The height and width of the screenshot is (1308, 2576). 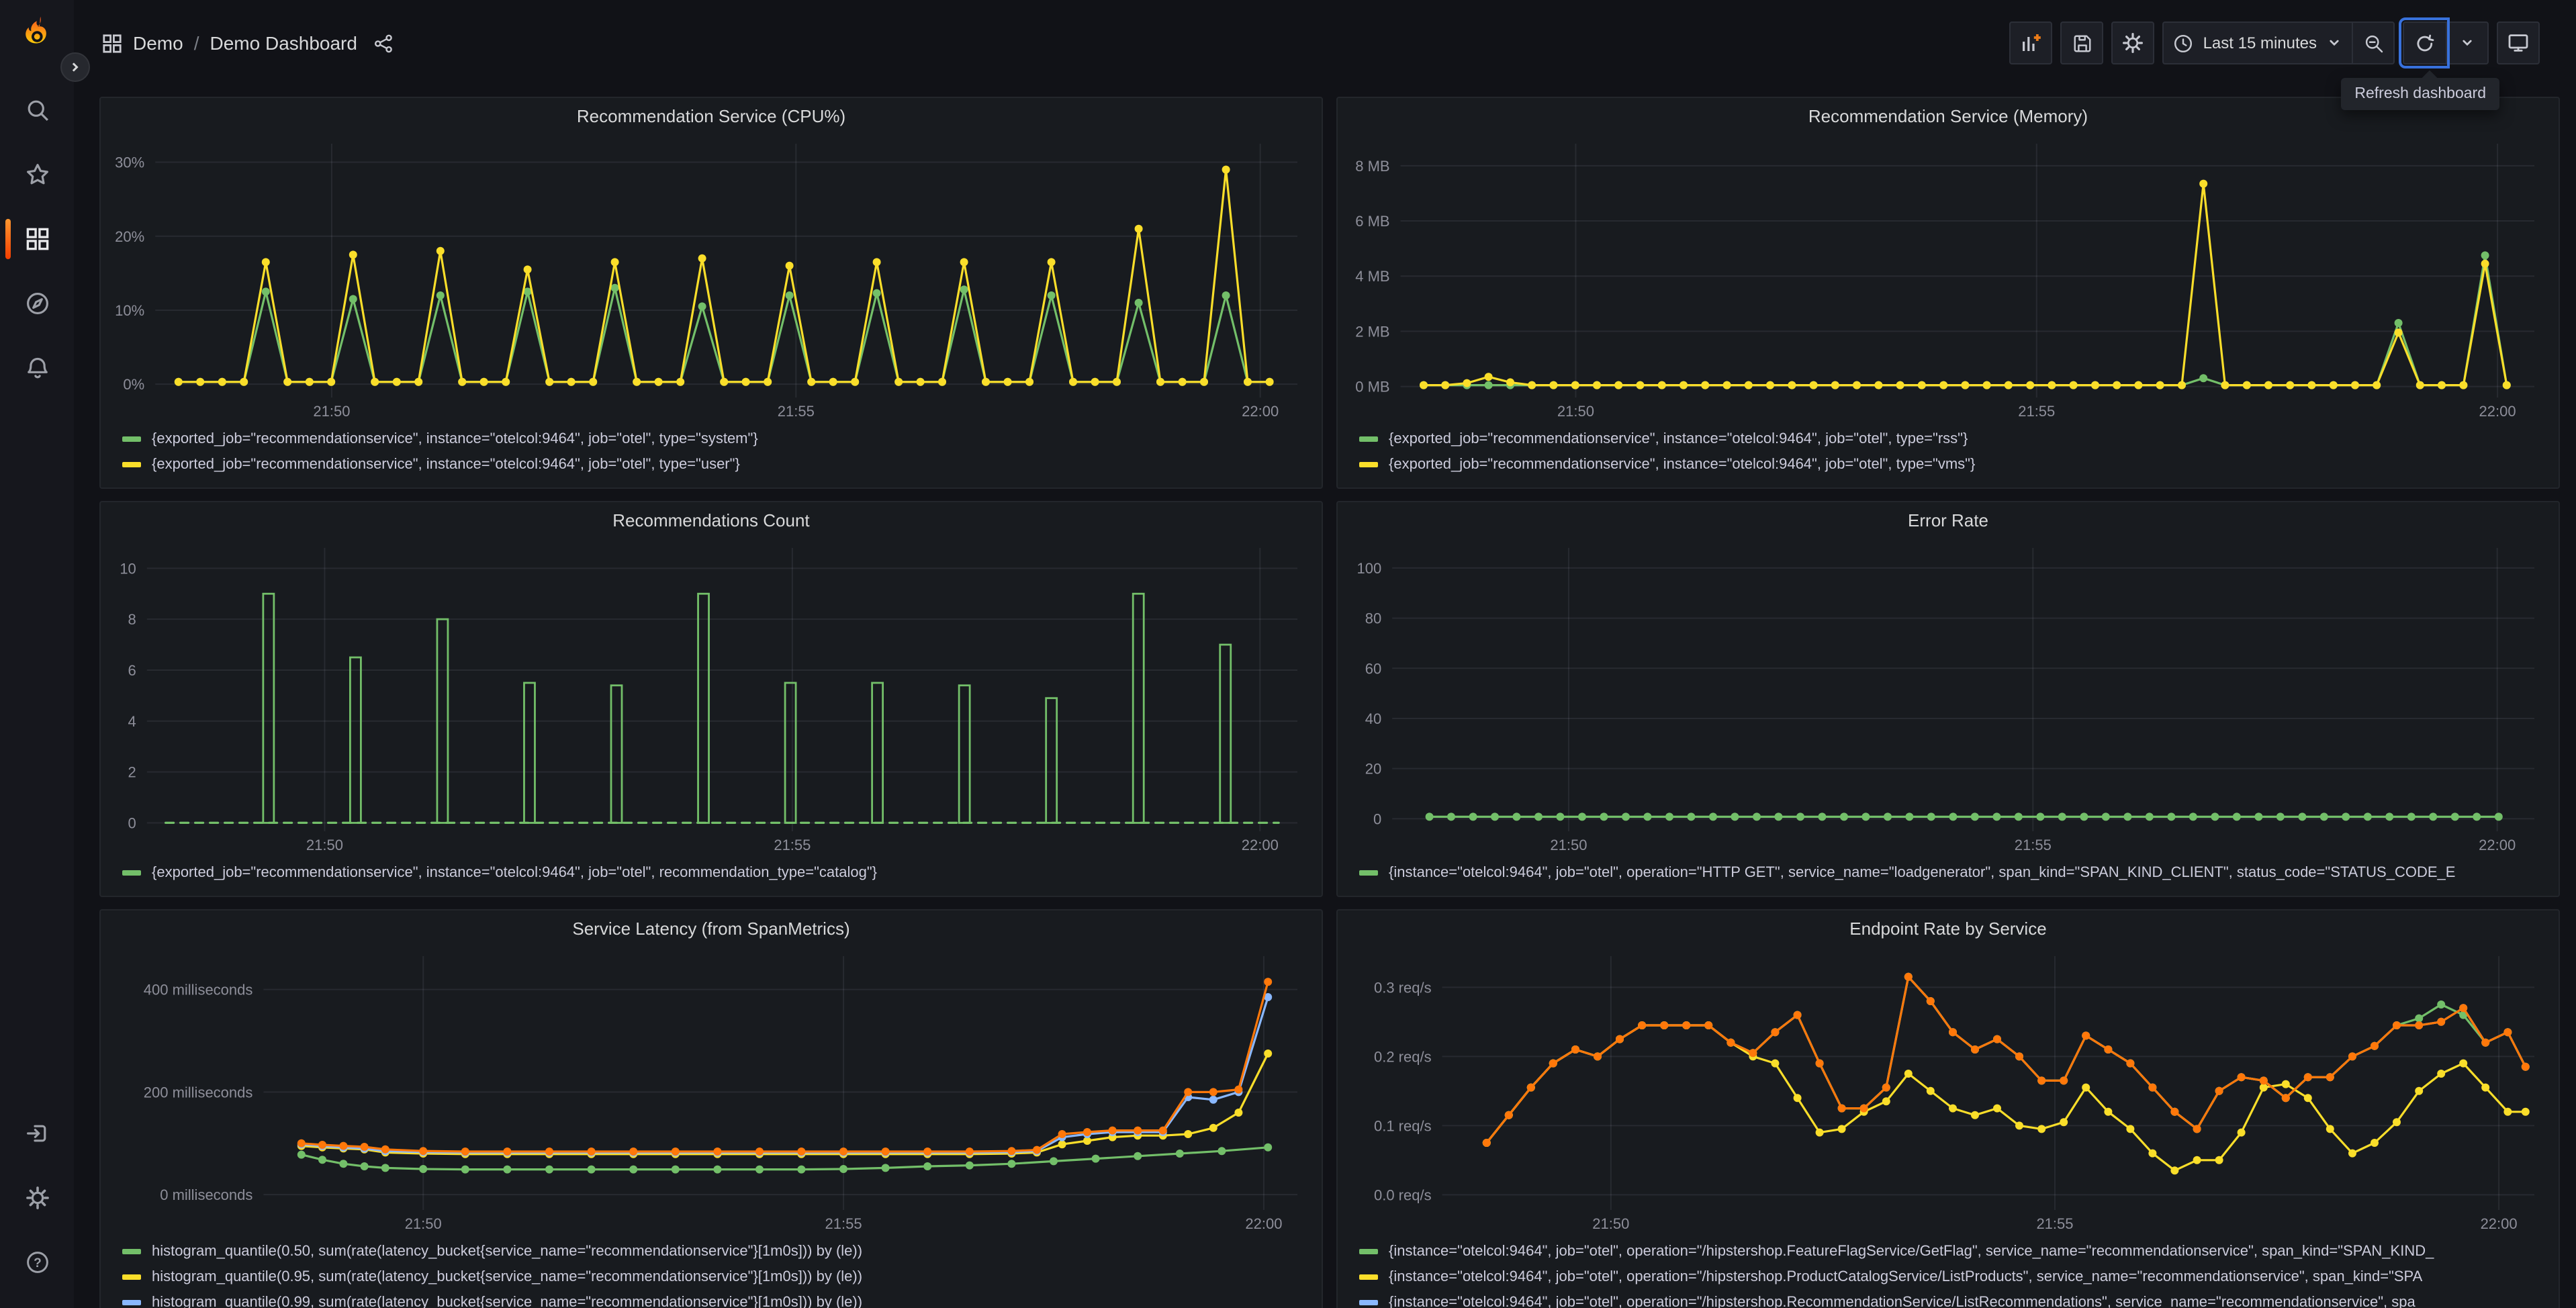 What do you see at coordinates (711, 697) in the screenshot?
I see `bar-plot: 21:50 21:55 22:00 0 2 4 6 8 10` at bounding box center [711, 697].